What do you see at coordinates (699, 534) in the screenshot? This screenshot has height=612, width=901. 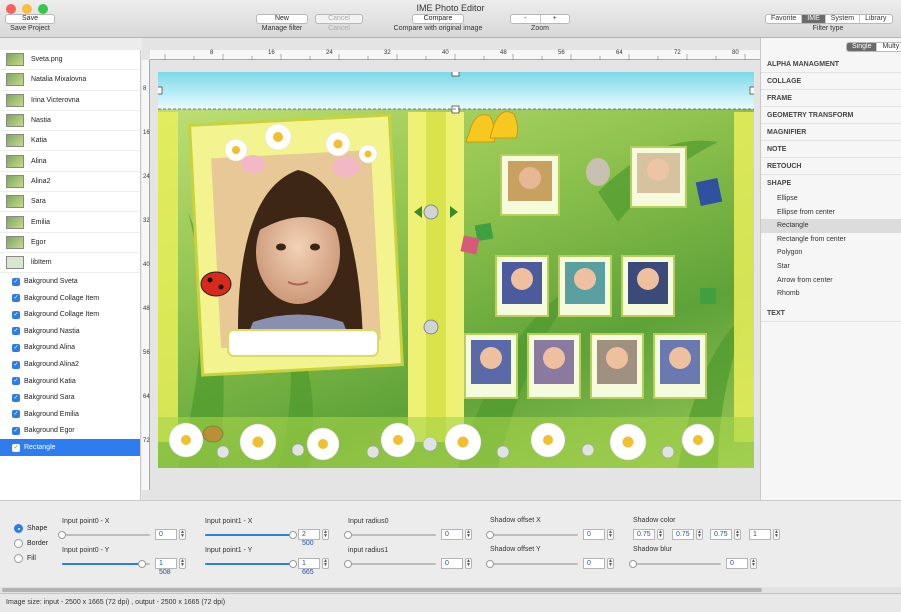 I see `shadow-color-g-stepper: ▲ ▼` at bounding box center [699, 534].